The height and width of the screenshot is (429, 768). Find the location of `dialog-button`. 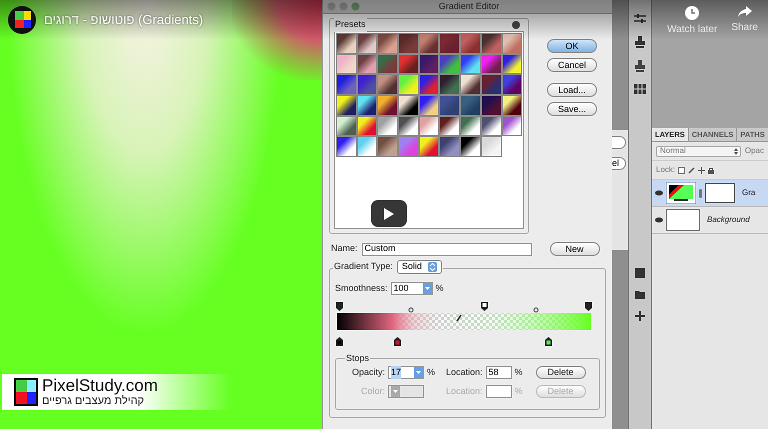

dialog-button is located at coordinates (619, 142).